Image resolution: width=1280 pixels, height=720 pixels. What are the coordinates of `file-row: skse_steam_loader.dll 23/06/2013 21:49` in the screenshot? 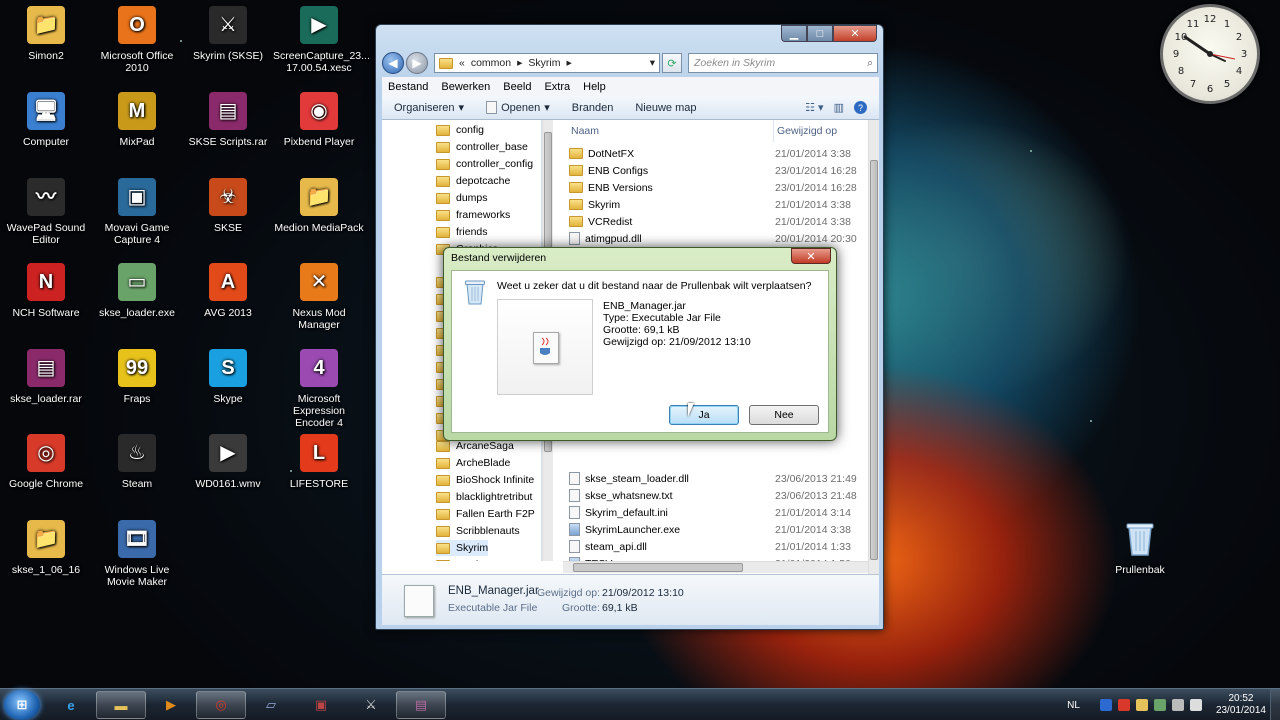 It's located at (713, 478).